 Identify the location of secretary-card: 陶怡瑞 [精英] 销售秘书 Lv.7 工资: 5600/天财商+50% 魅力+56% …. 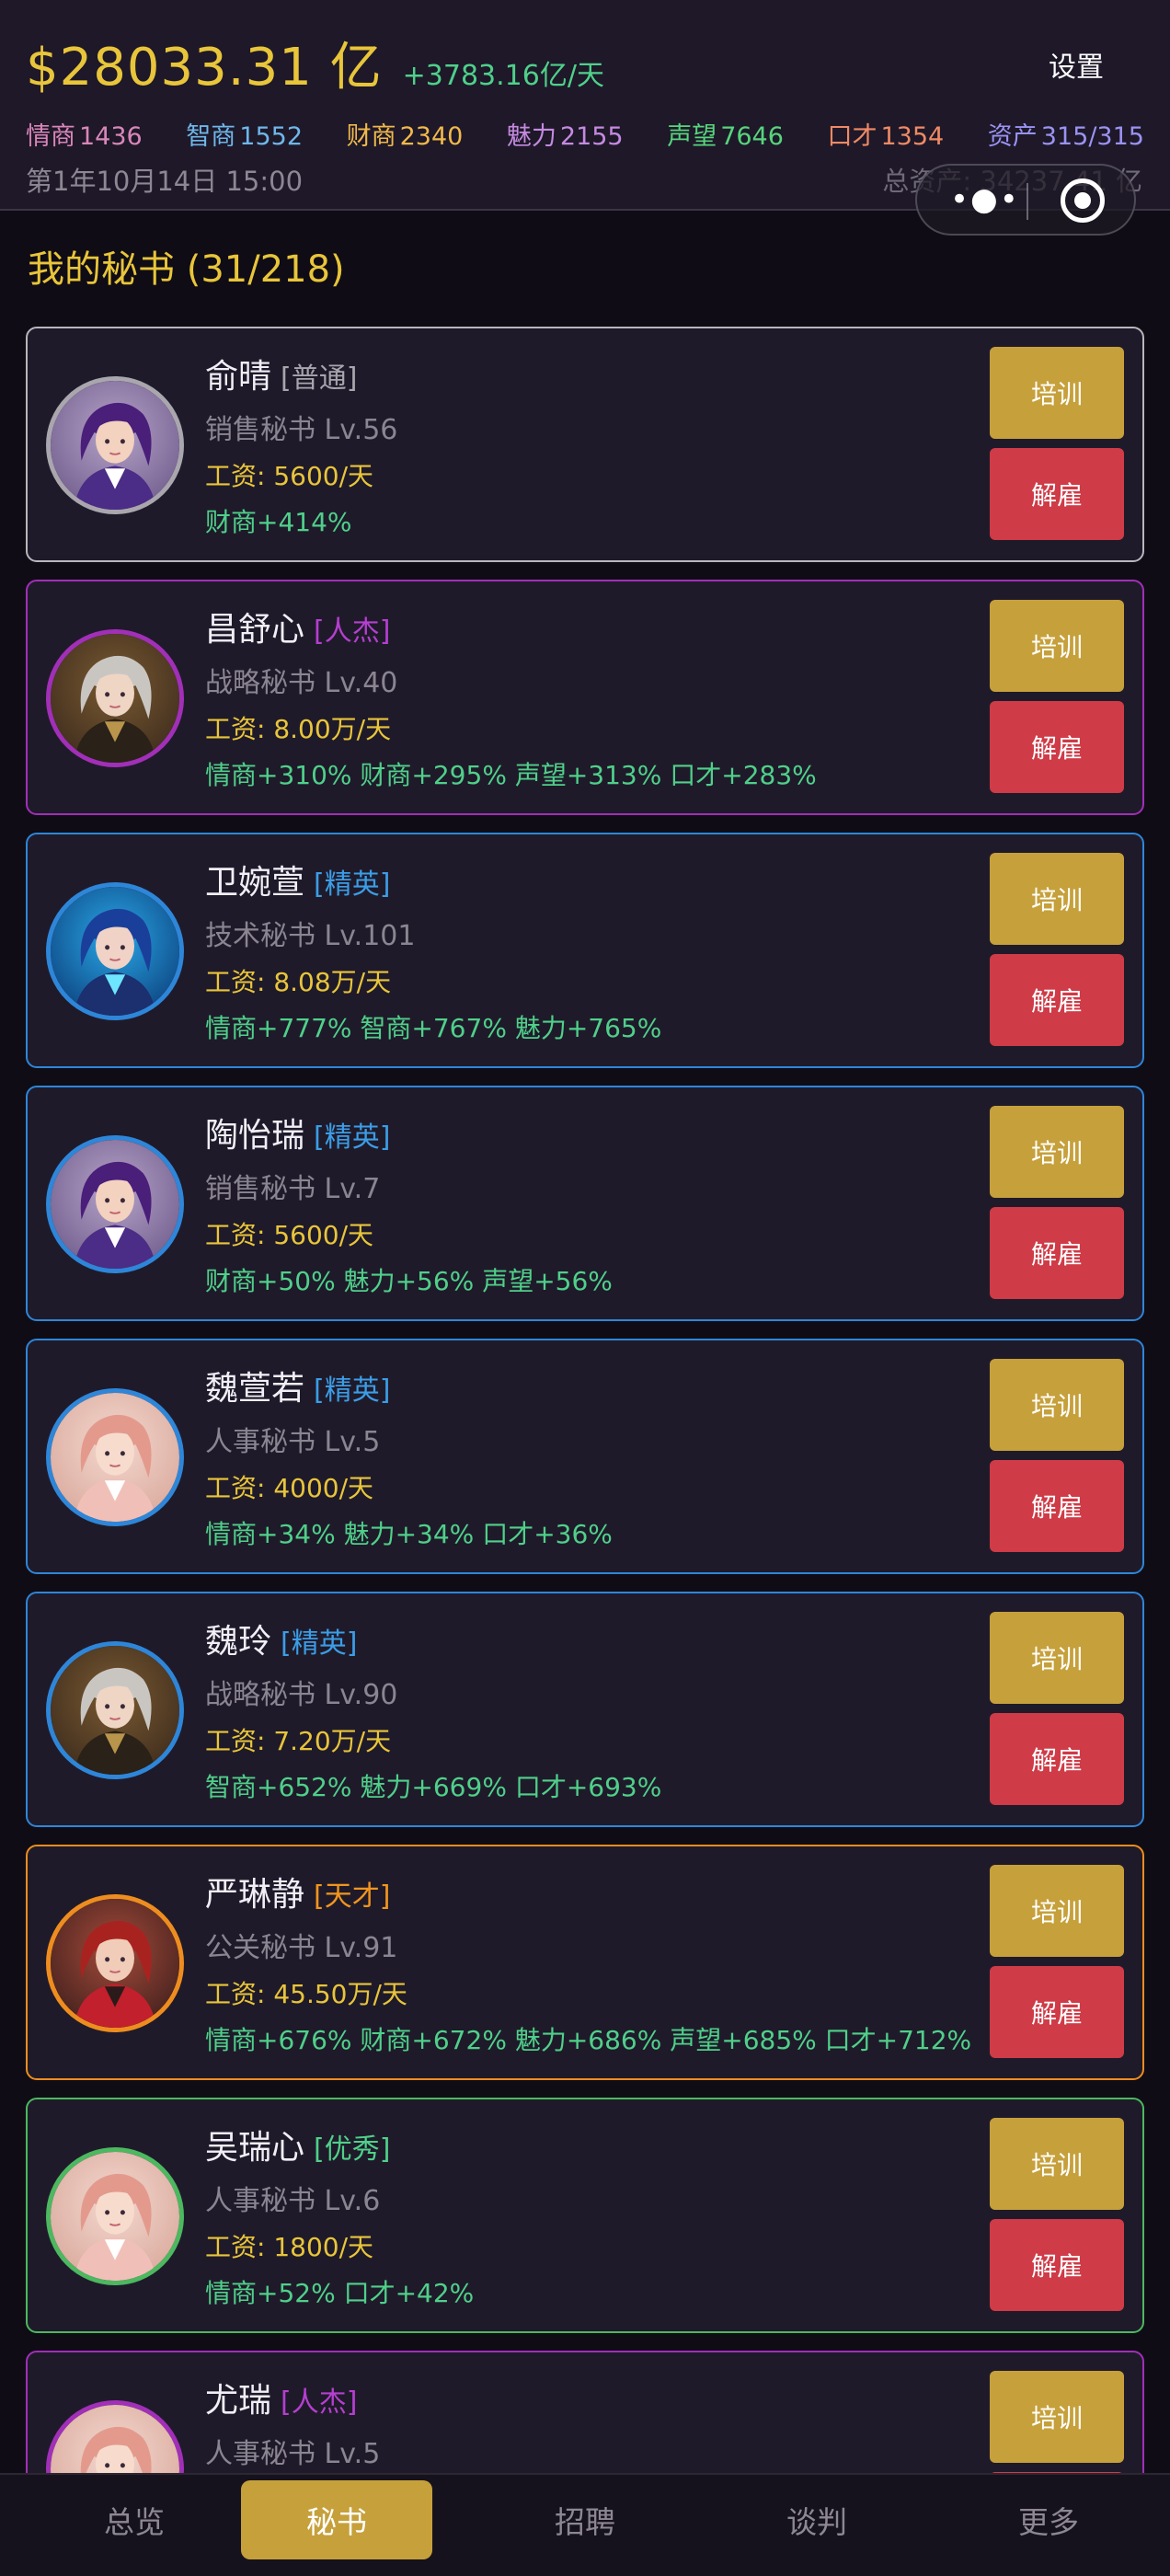
(585, 1203).